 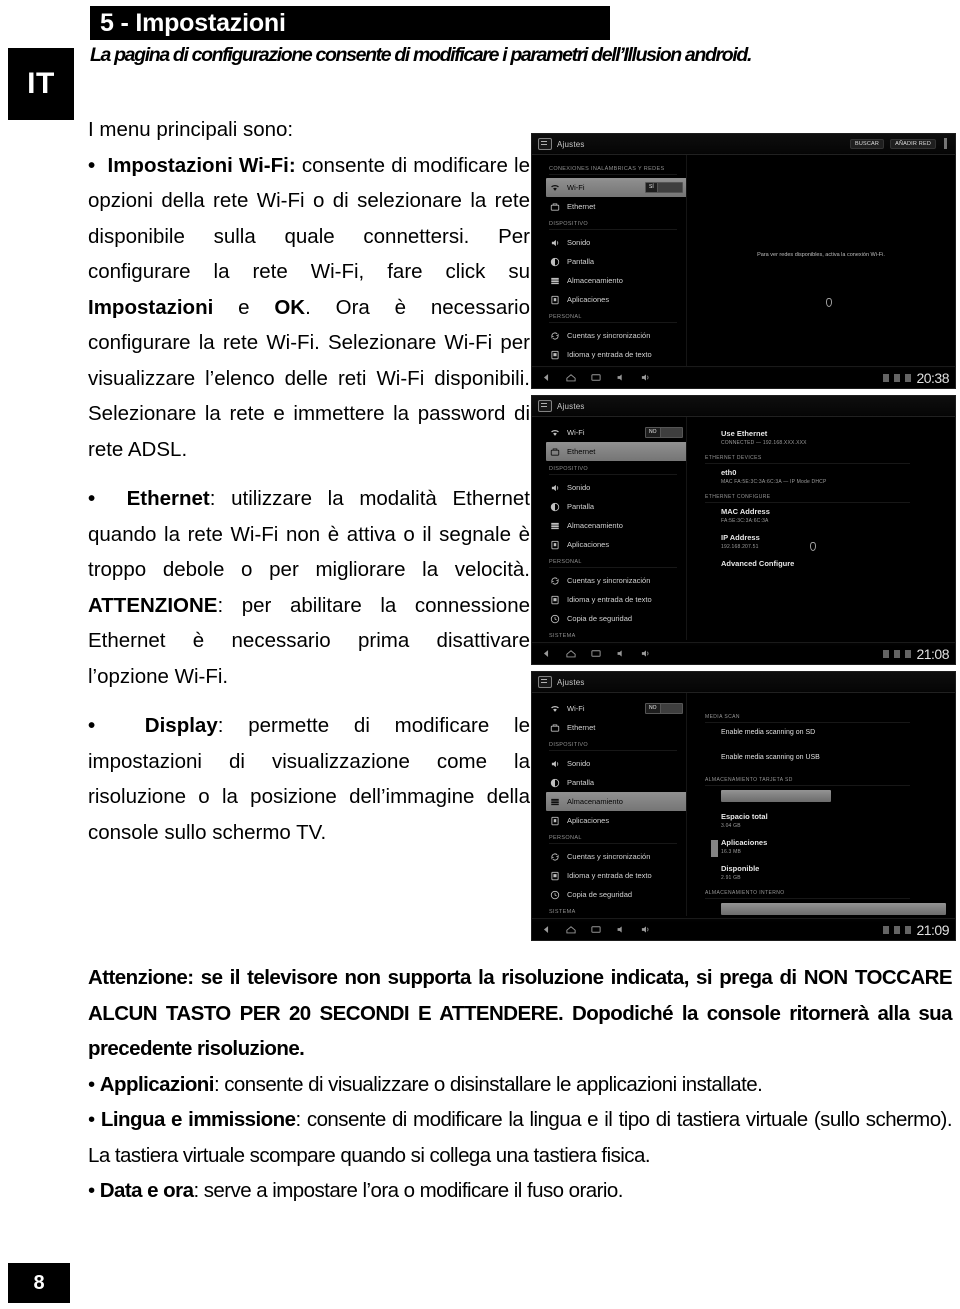 What do you see at coordinates (39, 1283) in the screenshot?
I see `page-number: 8` at bounding box center [39, 1283].